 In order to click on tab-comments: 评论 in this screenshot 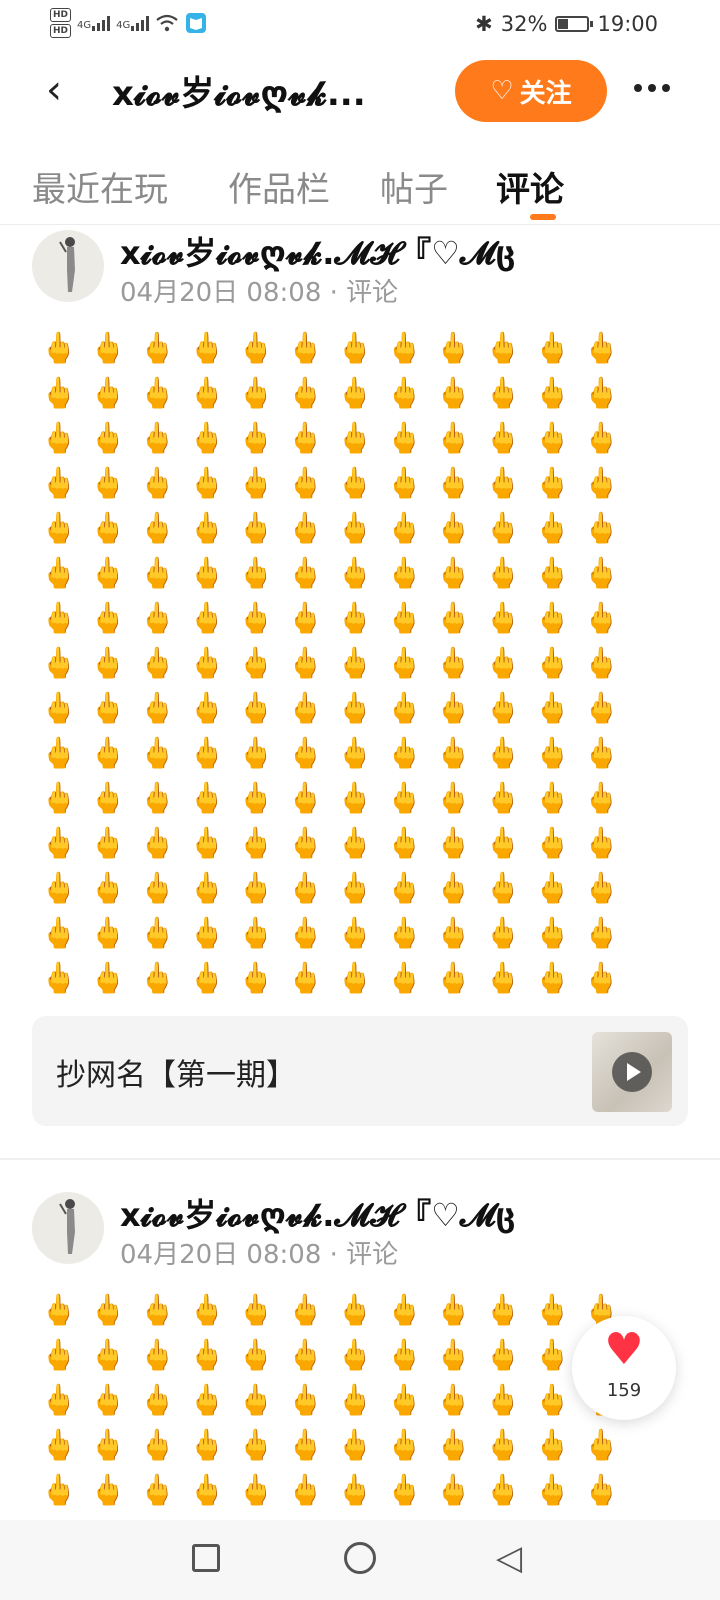, I will do `click(530, 186)`.